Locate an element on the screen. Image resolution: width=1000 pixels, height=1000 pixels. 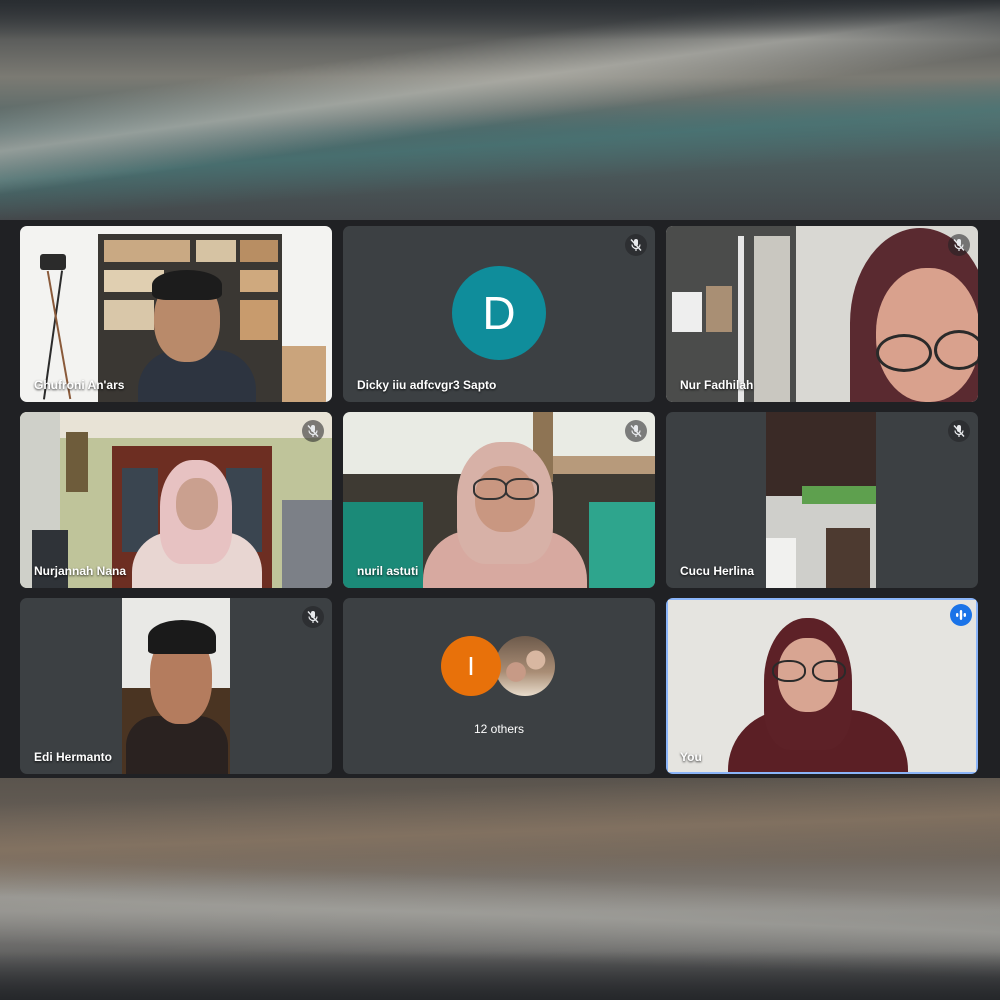
participant-name: Edi Hermanto is located at coordinates (73, 757).